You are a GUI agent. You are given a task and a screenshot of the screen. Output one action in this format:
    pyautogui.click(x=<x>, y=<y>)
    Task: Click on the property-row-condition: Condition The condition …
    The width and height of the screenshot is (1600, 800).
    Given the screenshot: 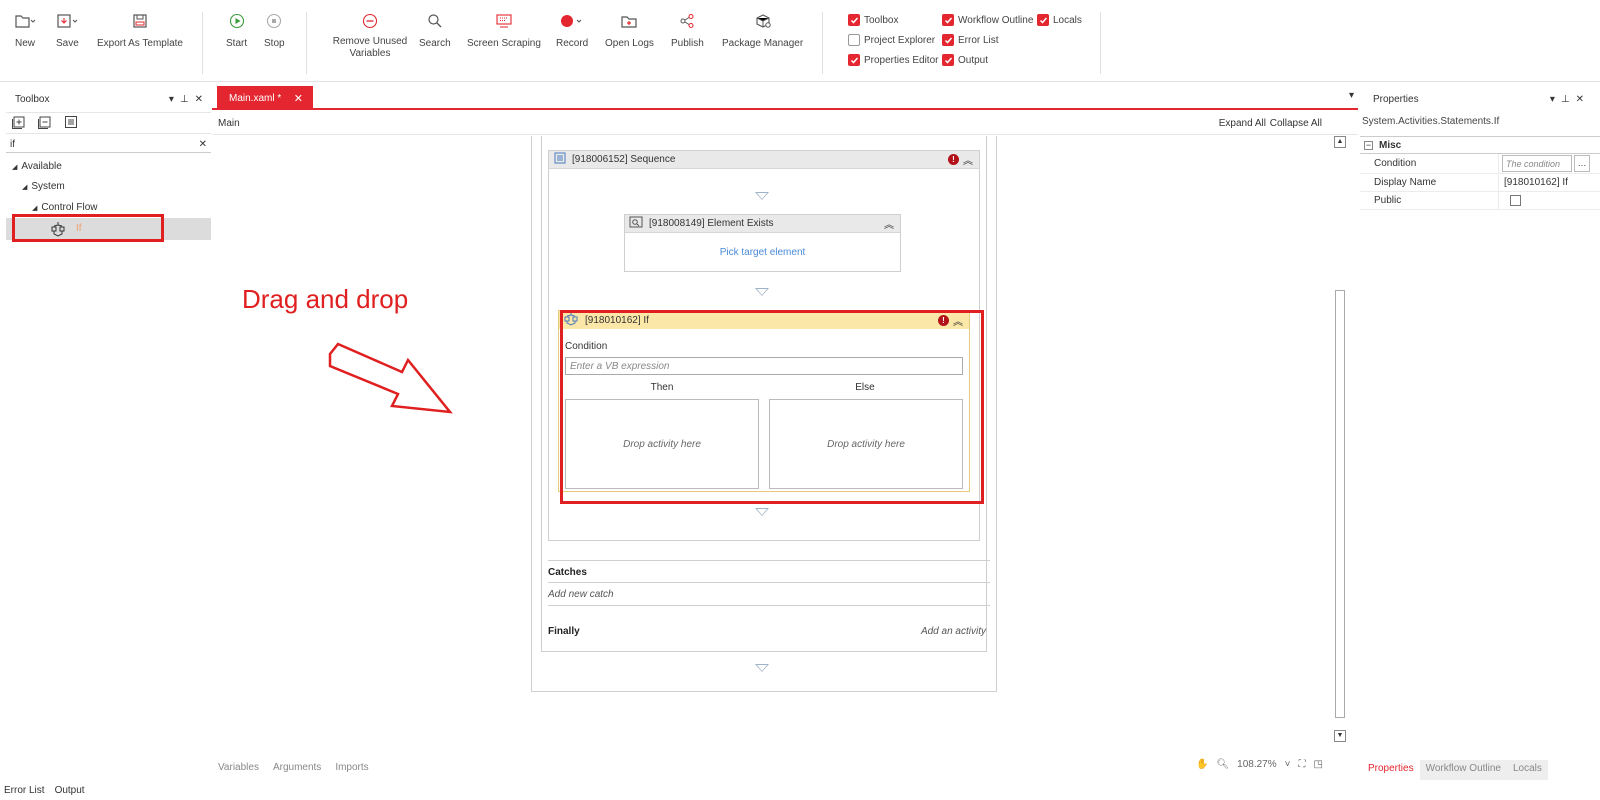 What is the action you would take?
    pyautogui.click(x=1480, y=164)
    